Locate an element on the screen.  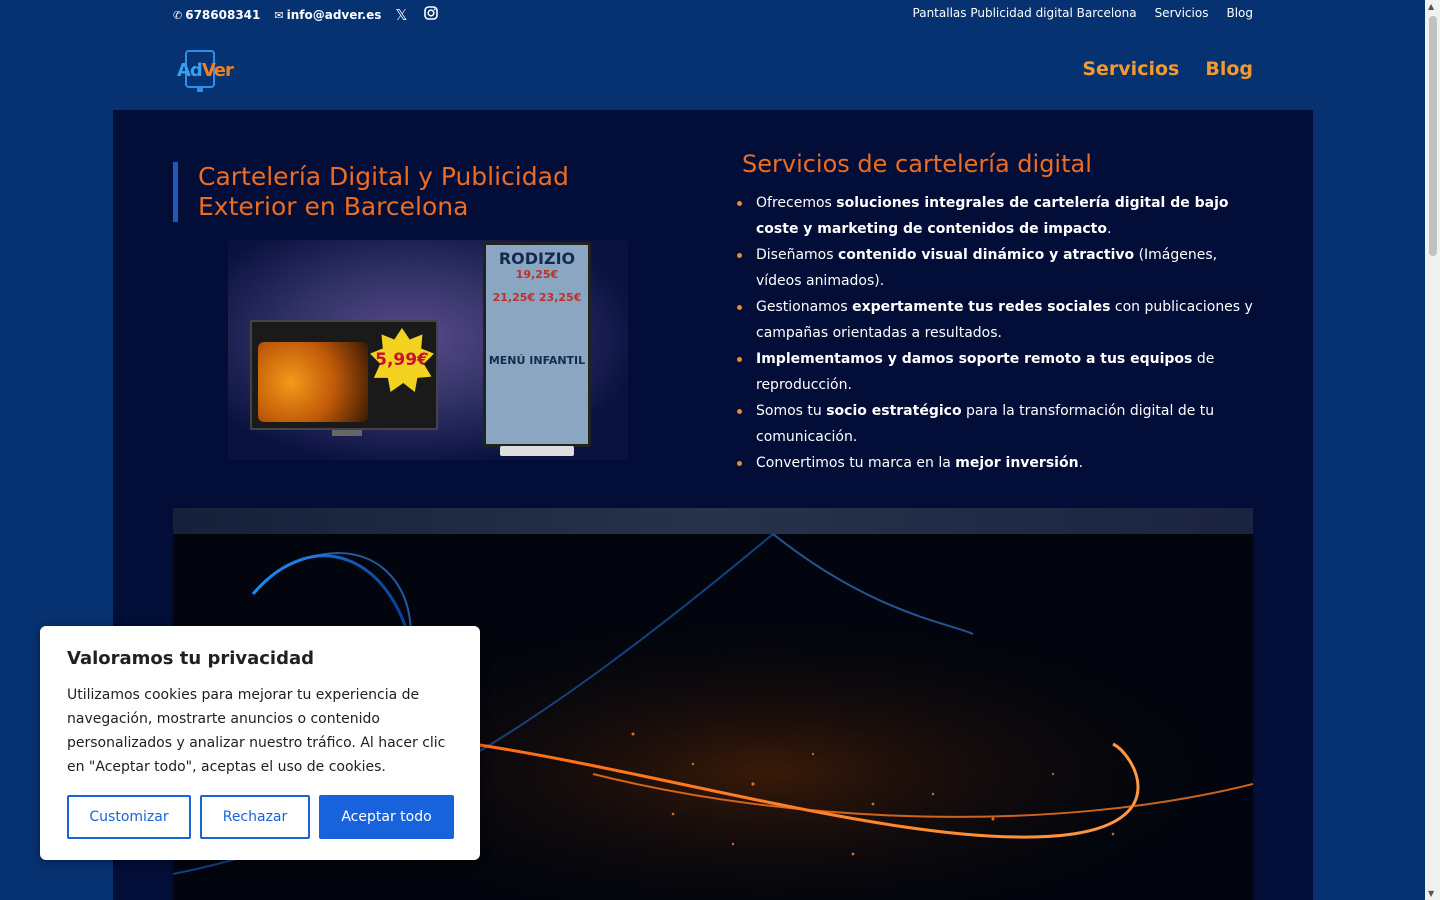
mail-icon: ✉ is located at coordinates (279, 15).